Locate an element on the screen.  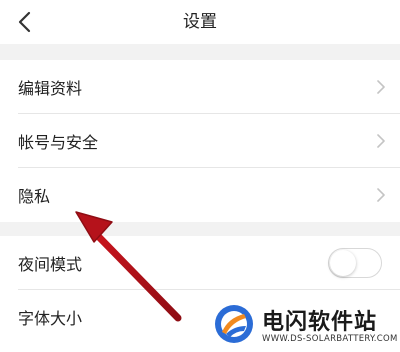
nav-header: 设置 is located at coordinates (200, 22).